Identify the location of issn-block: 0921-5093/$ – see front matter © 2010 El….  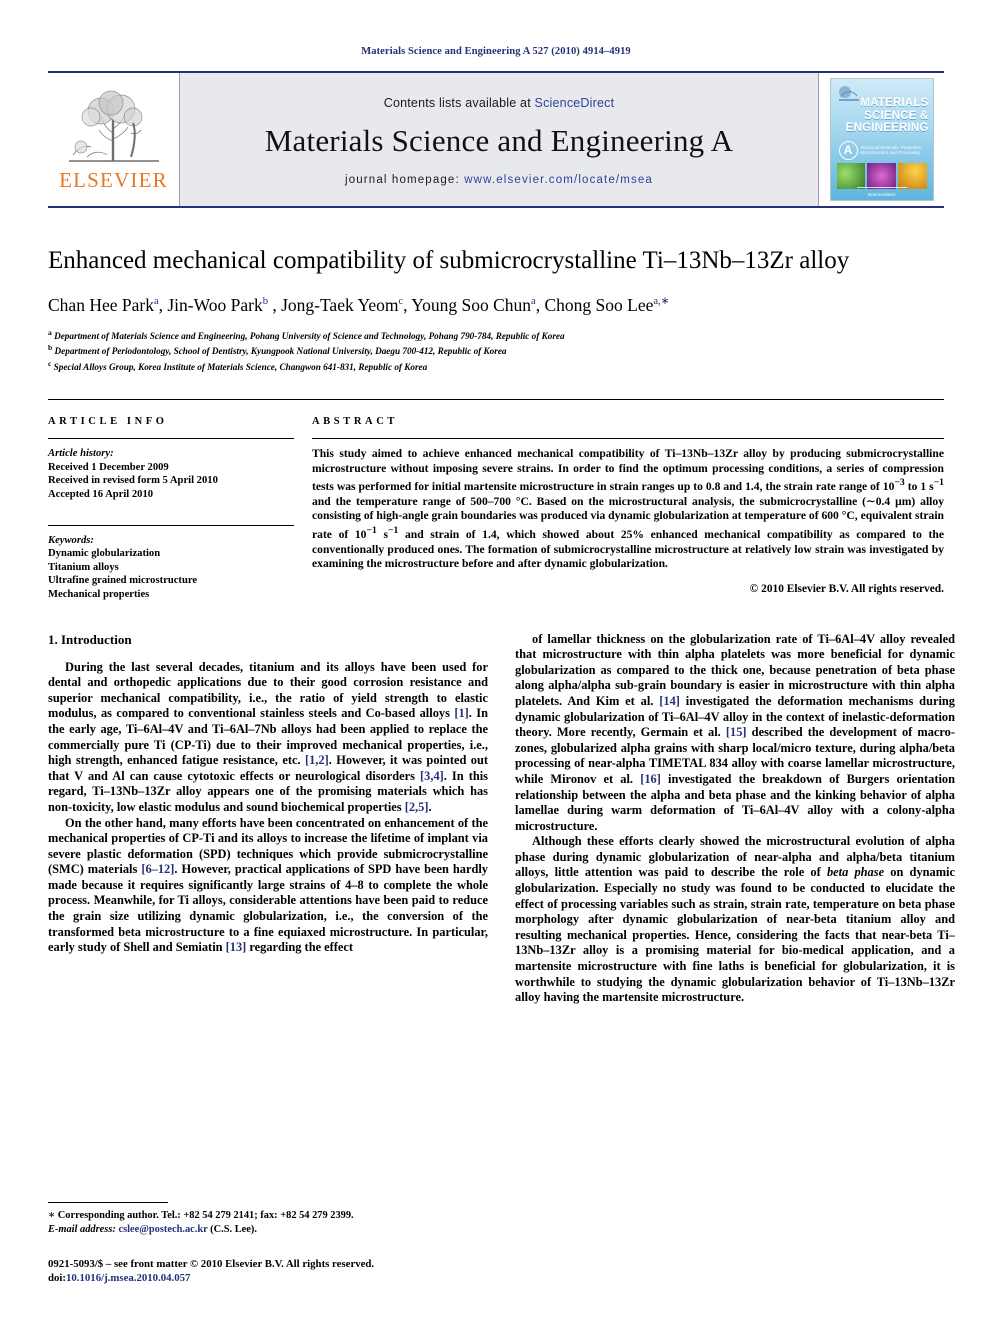
(268, 1271).